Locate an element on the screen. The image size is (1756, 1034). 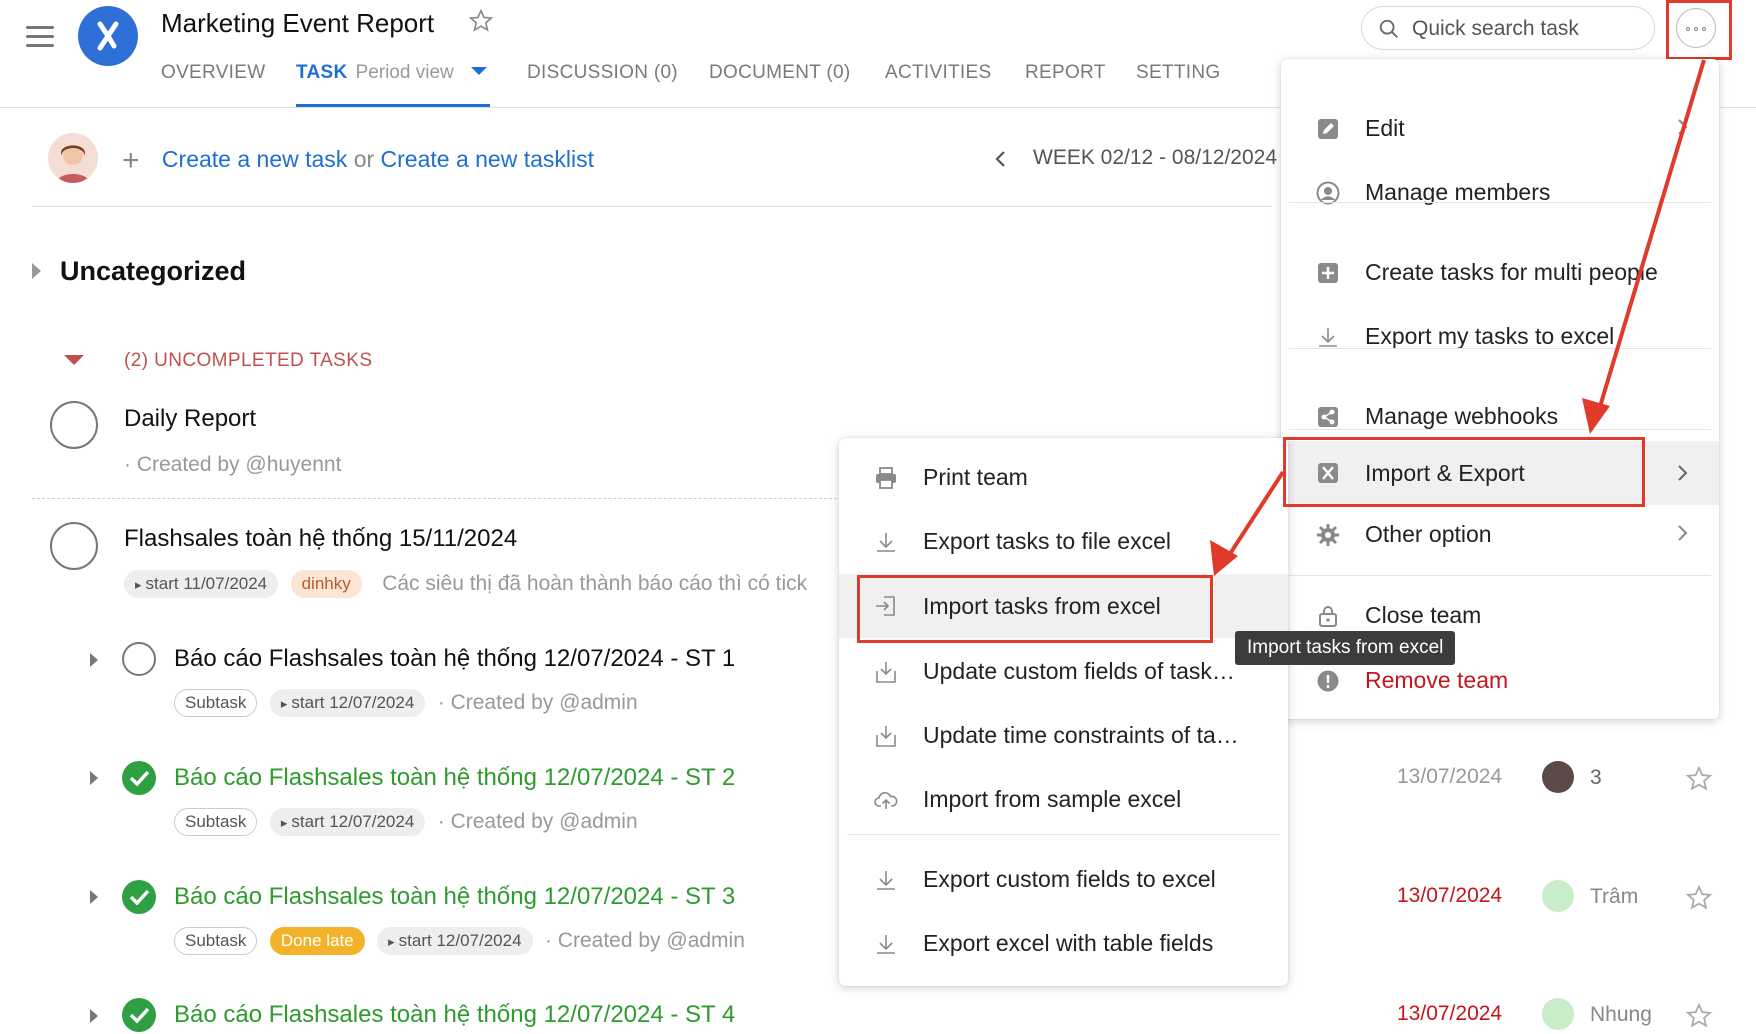
tooltip: Import tasks from excel is located at coordinates (1345, 648).